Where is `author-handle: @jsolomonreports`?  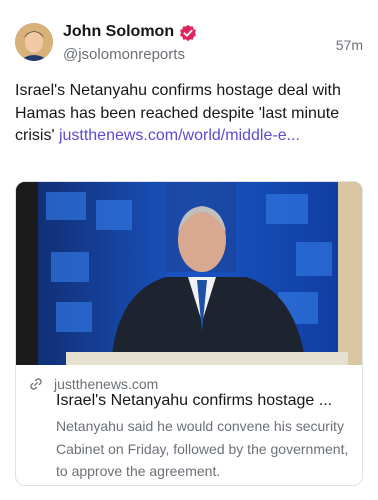
author-handle: @jsolomonreports is located at coordinates (124, 54).